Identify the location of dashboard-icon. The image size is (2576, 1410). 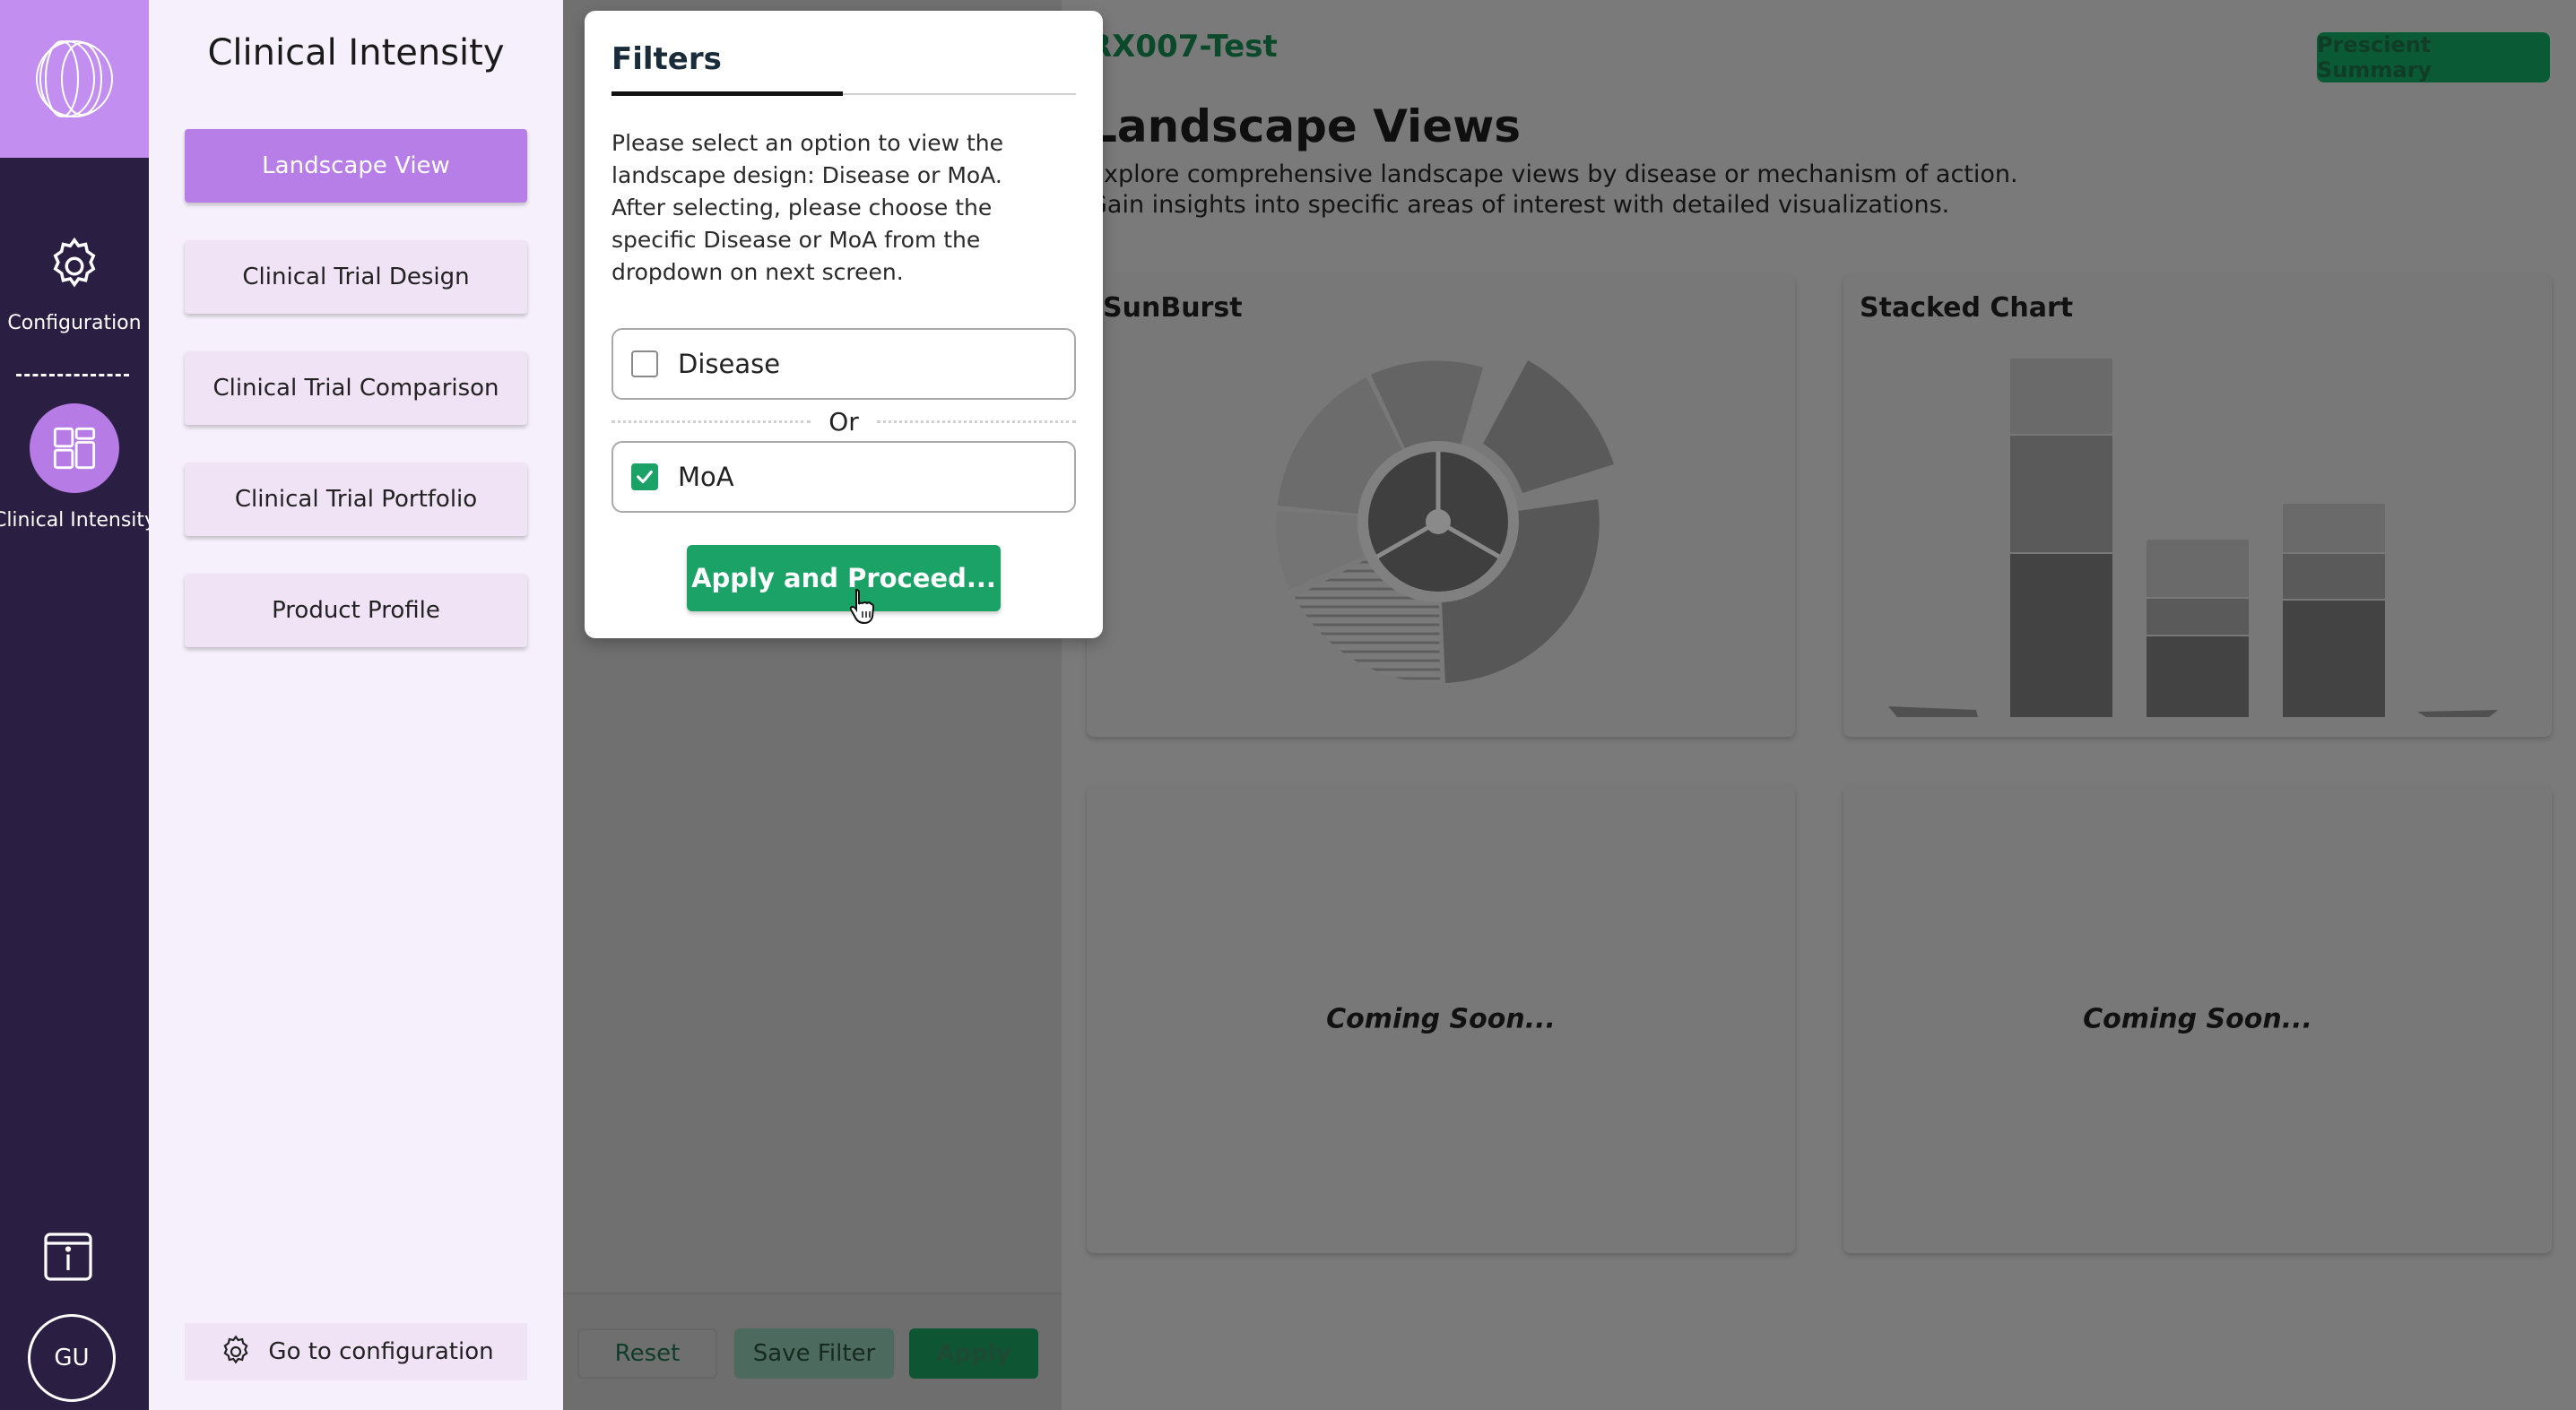
(74, 448).